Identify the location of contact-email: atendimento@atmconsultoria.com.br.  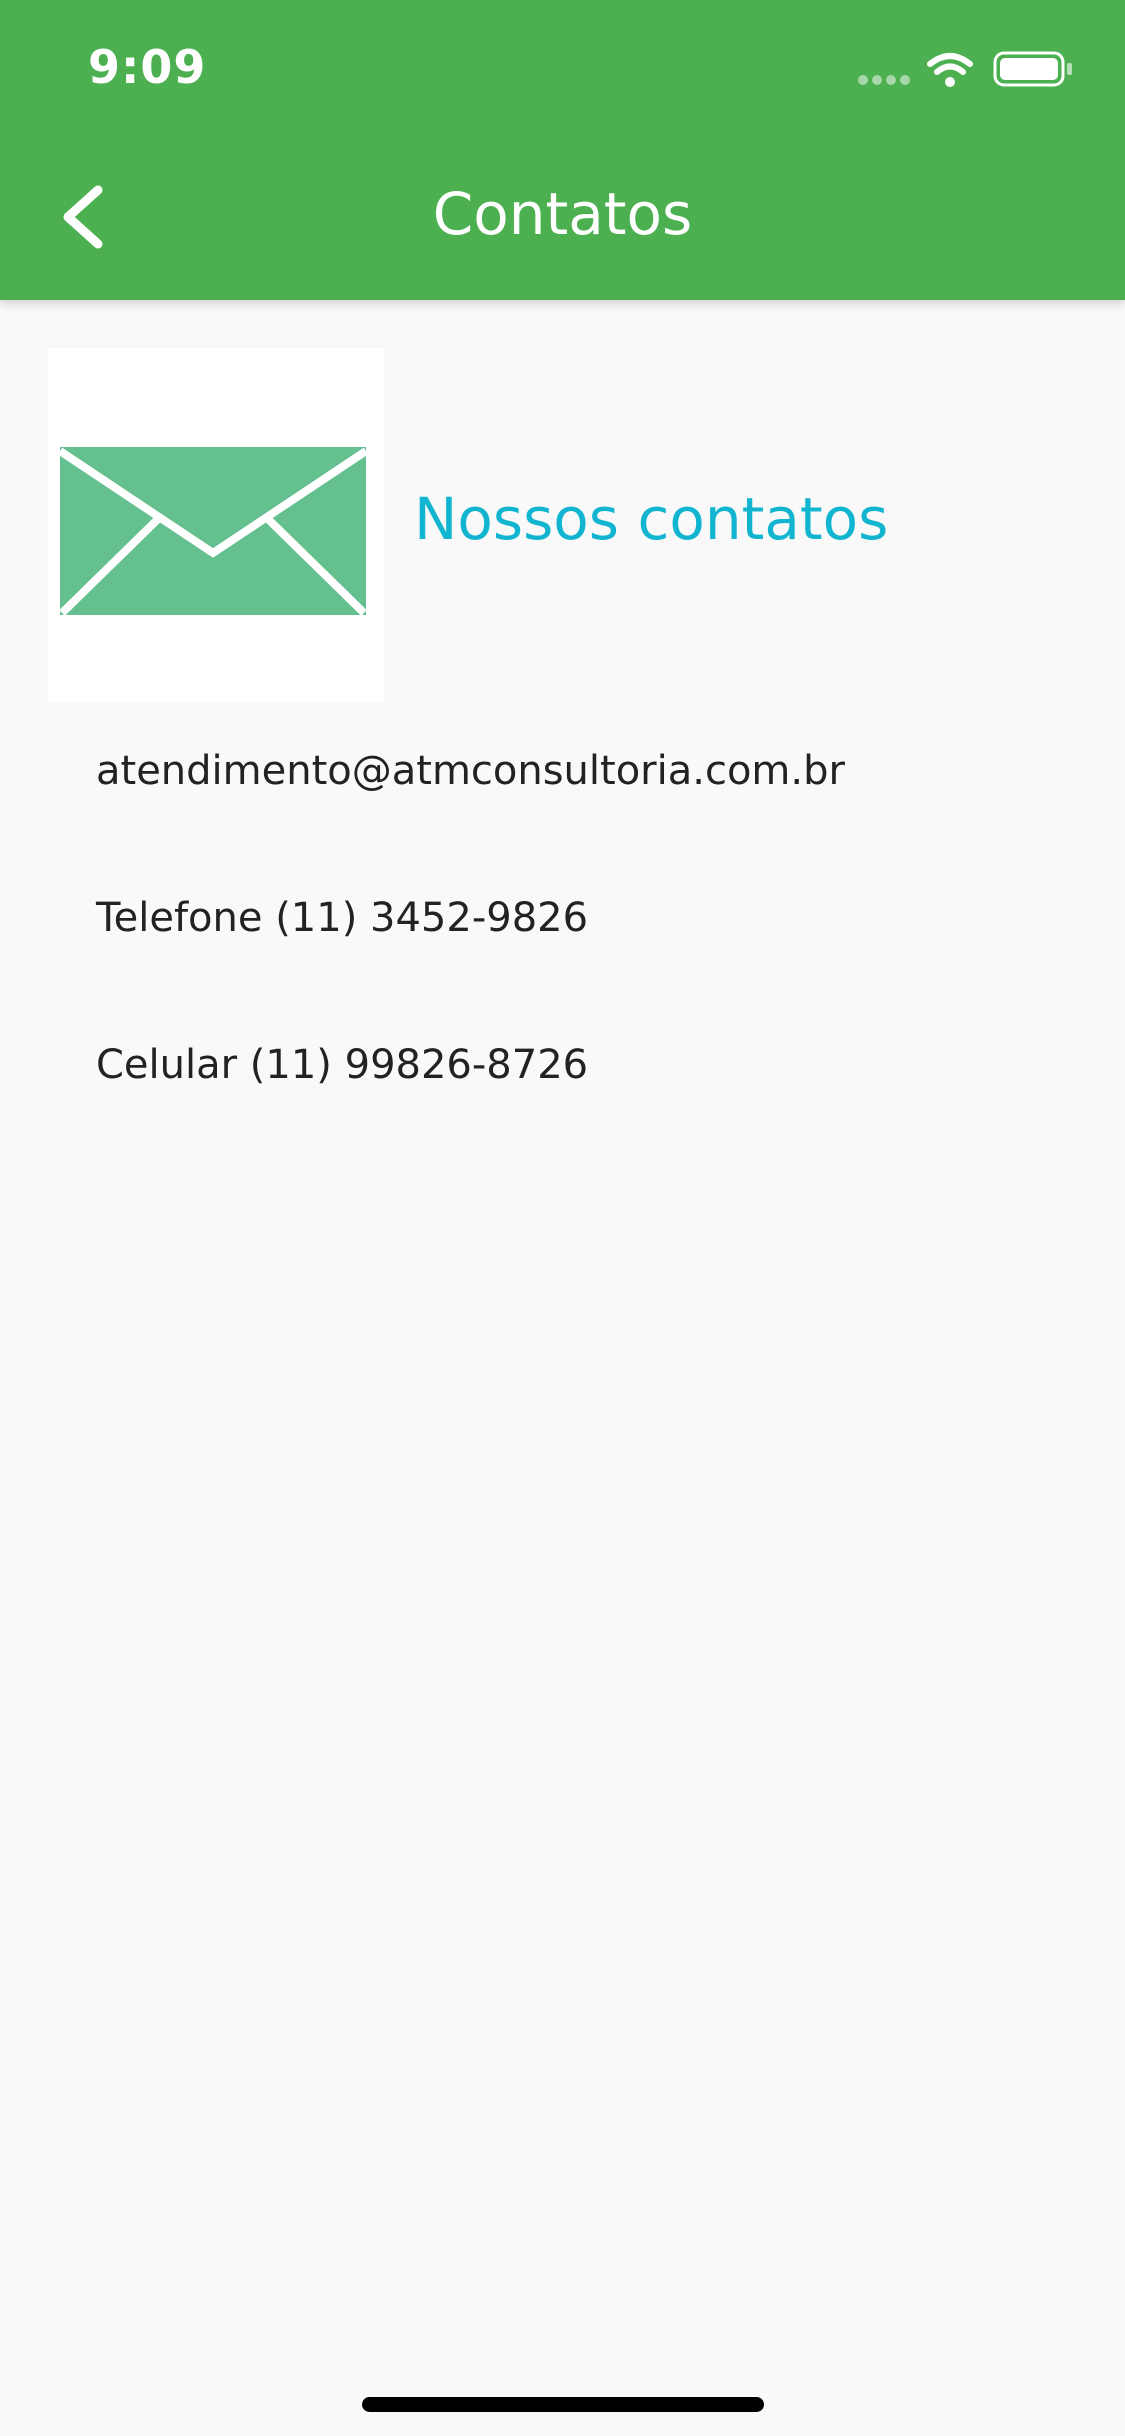
(470, 771).